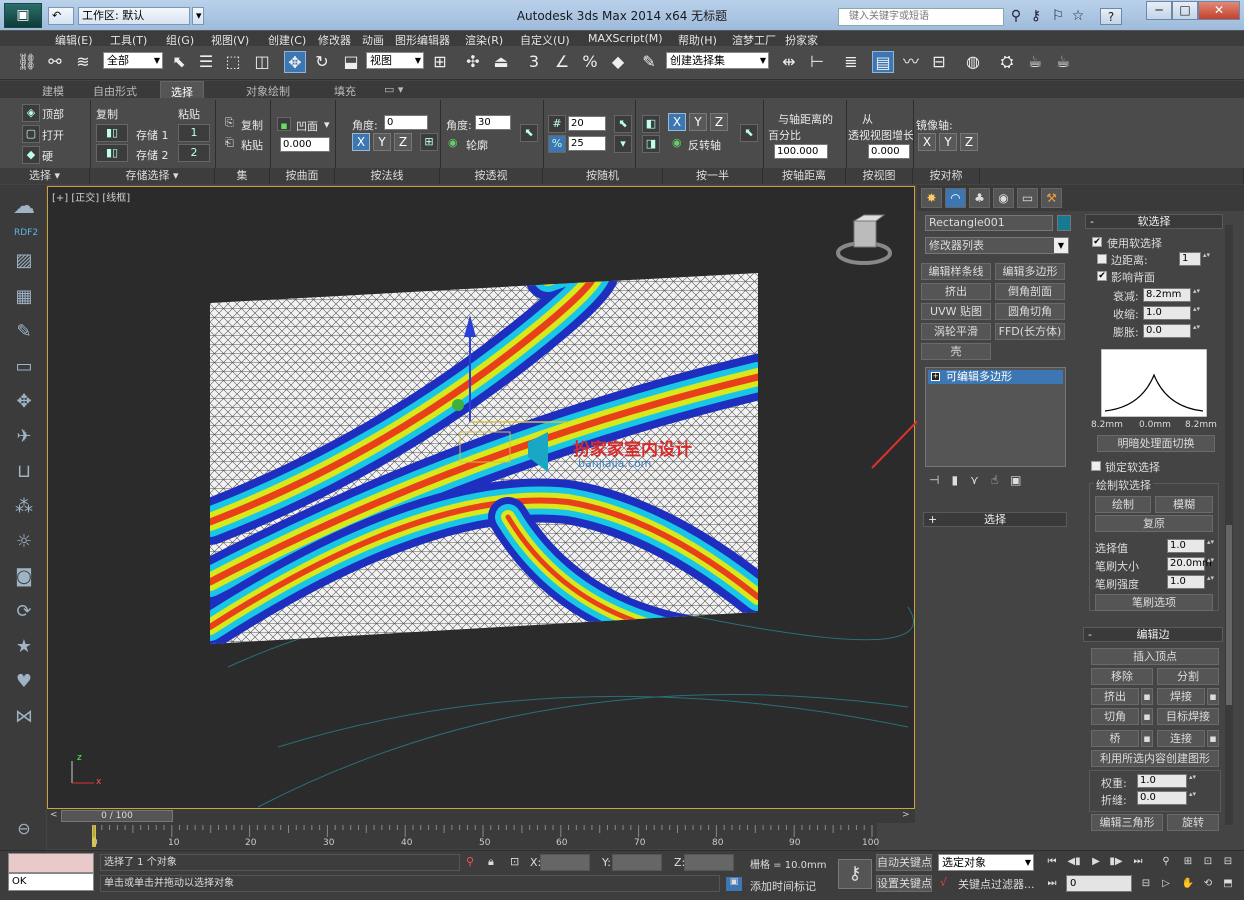  I want to click on pan-icon: ✋, so click(1188, 884).